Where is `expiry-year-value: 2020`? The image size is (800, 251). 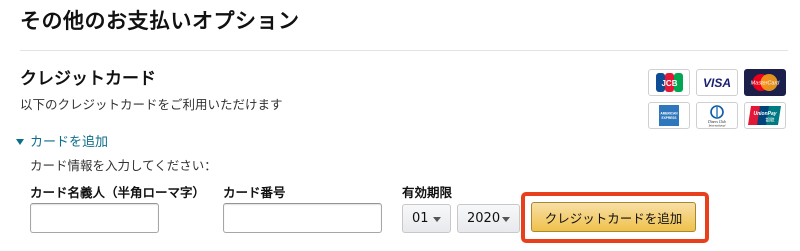
expiry-year-value: 2020 is located at coordinates (484, 218).